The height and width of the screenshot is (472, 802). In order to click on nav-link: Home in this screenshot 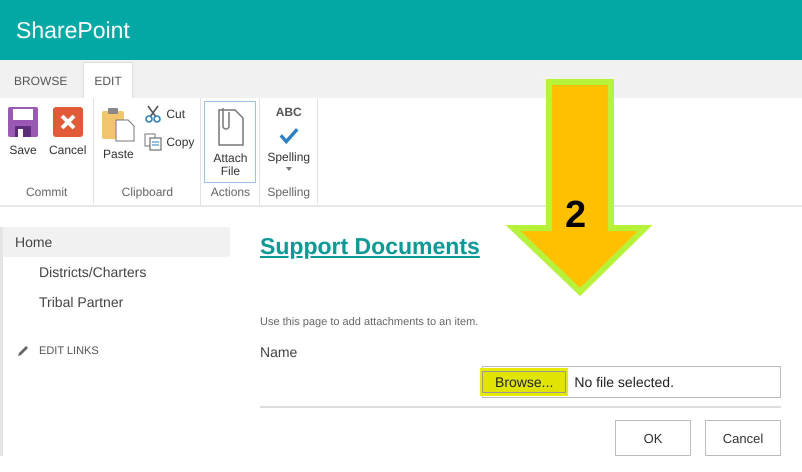, I will do `click(116, 242)`.